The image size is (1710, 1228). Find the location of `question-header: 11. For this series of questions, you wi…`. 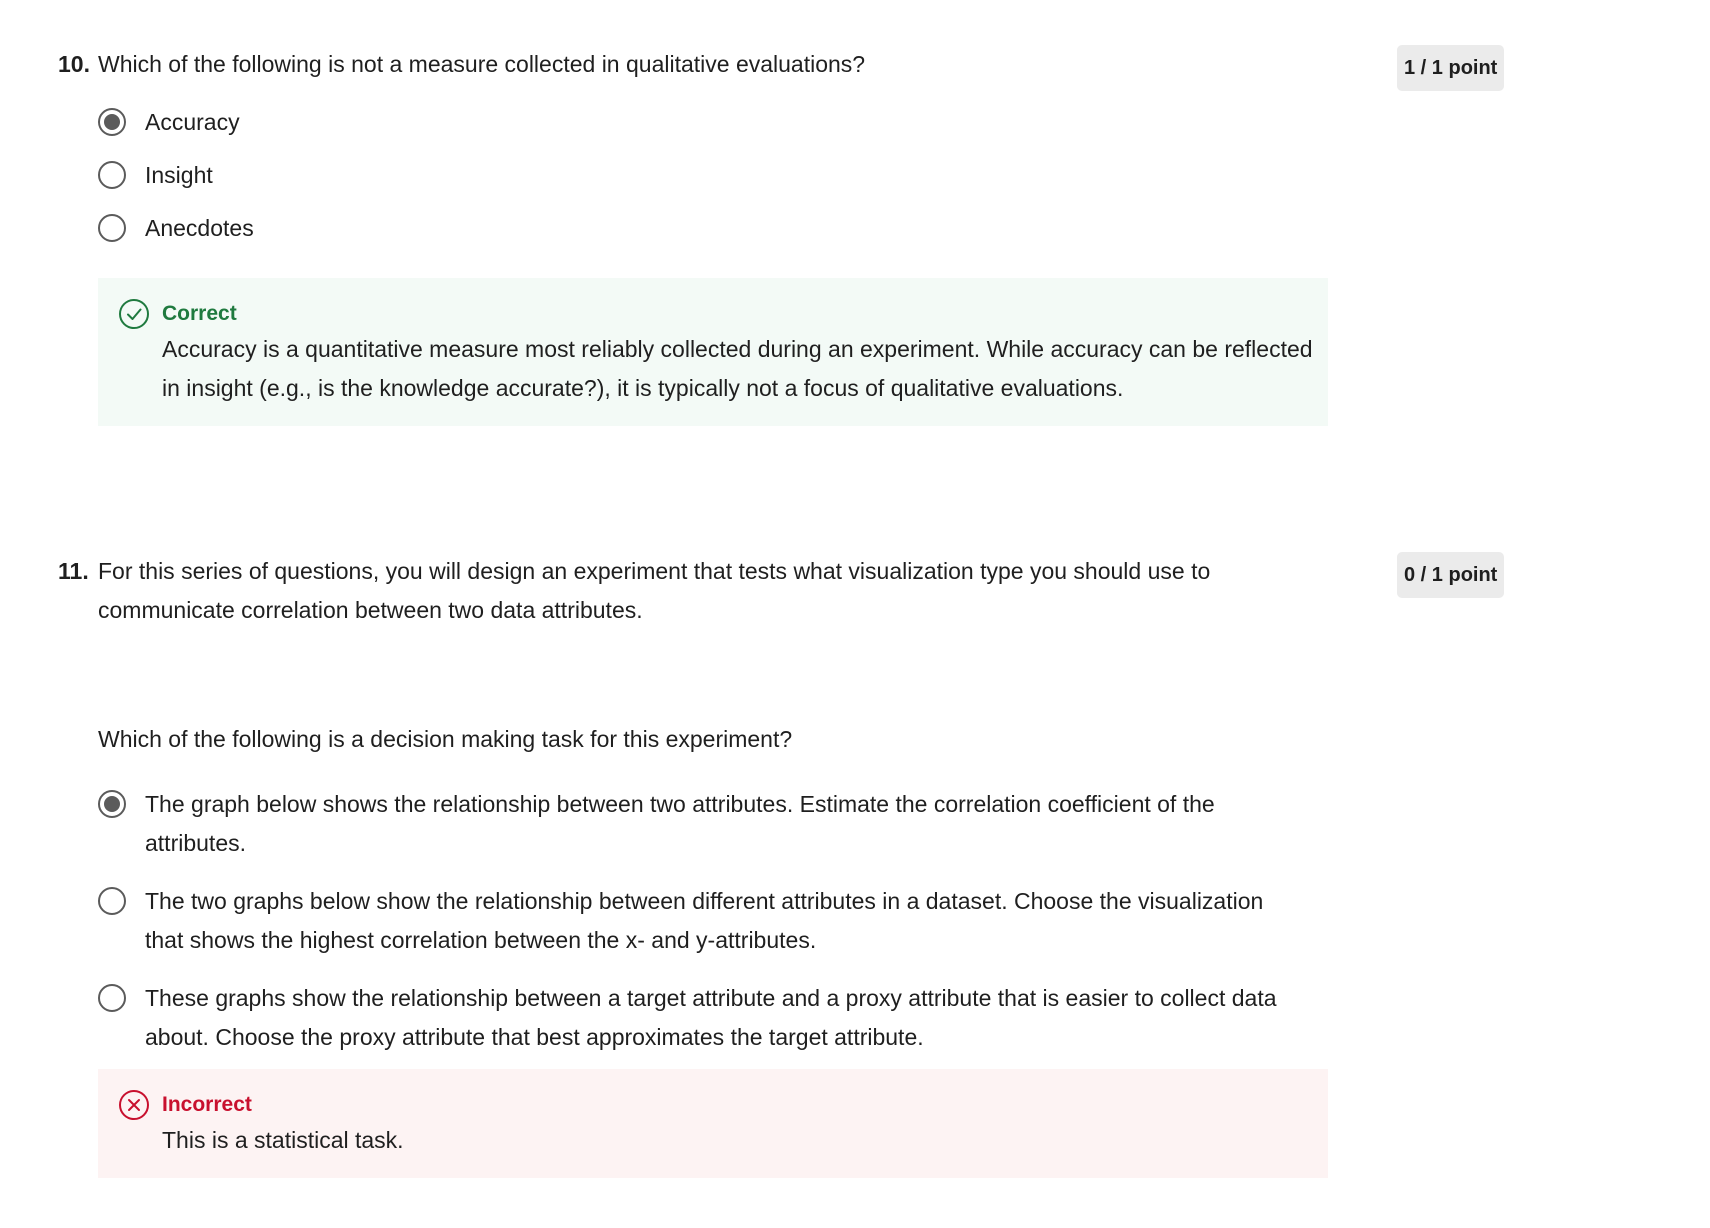

question-header: 11. For this series of questions, you wi… is located at coordinates (783, 591).